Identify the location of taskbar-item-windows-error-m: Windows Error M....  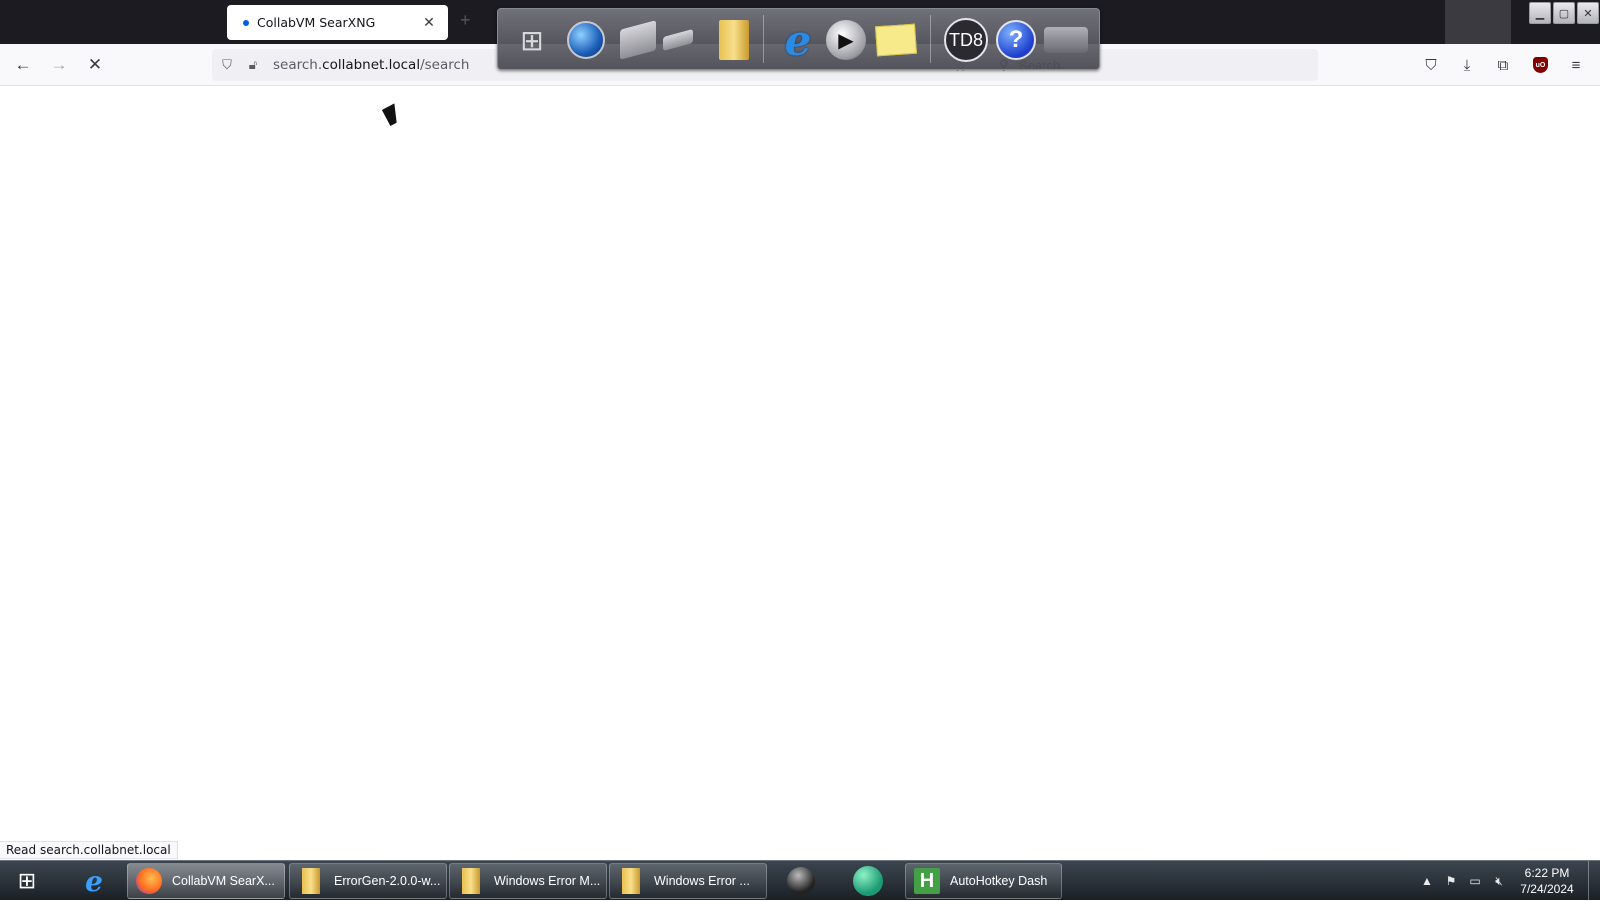
(528, 881).